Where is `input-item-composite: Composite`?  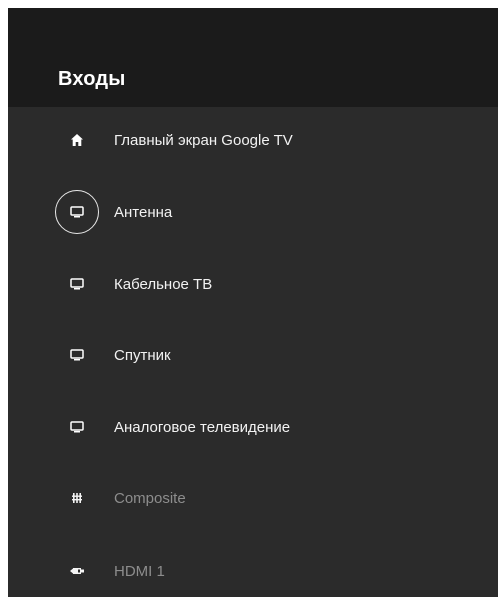
input-item-composite: Composite is located at coordinates (253, 498).